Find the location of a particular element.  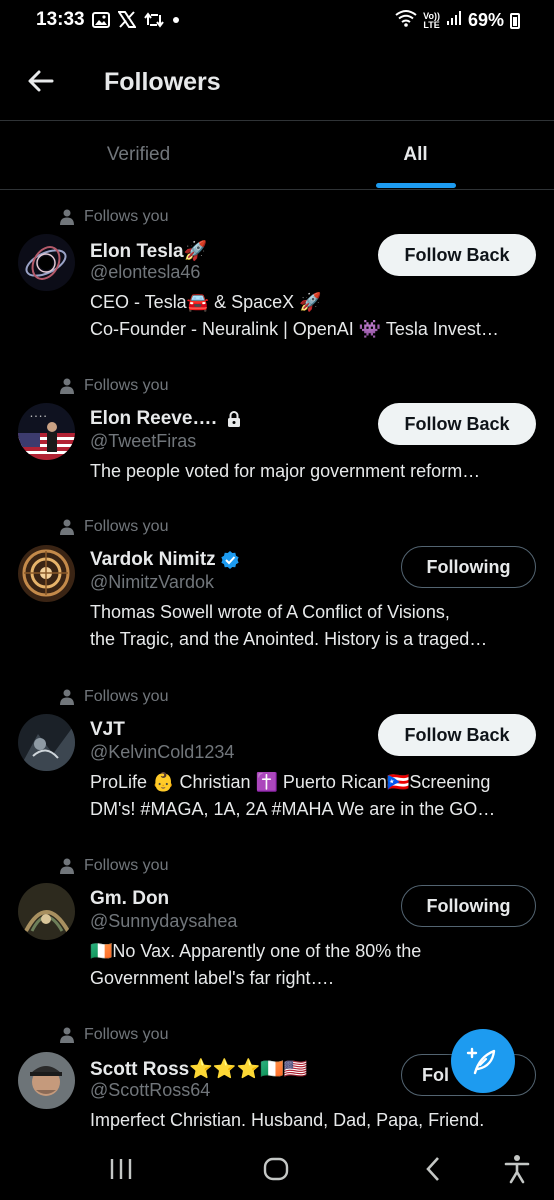

status-bar: 13:33 Vo)) LTE 69% is located at coordinates (277, 22).